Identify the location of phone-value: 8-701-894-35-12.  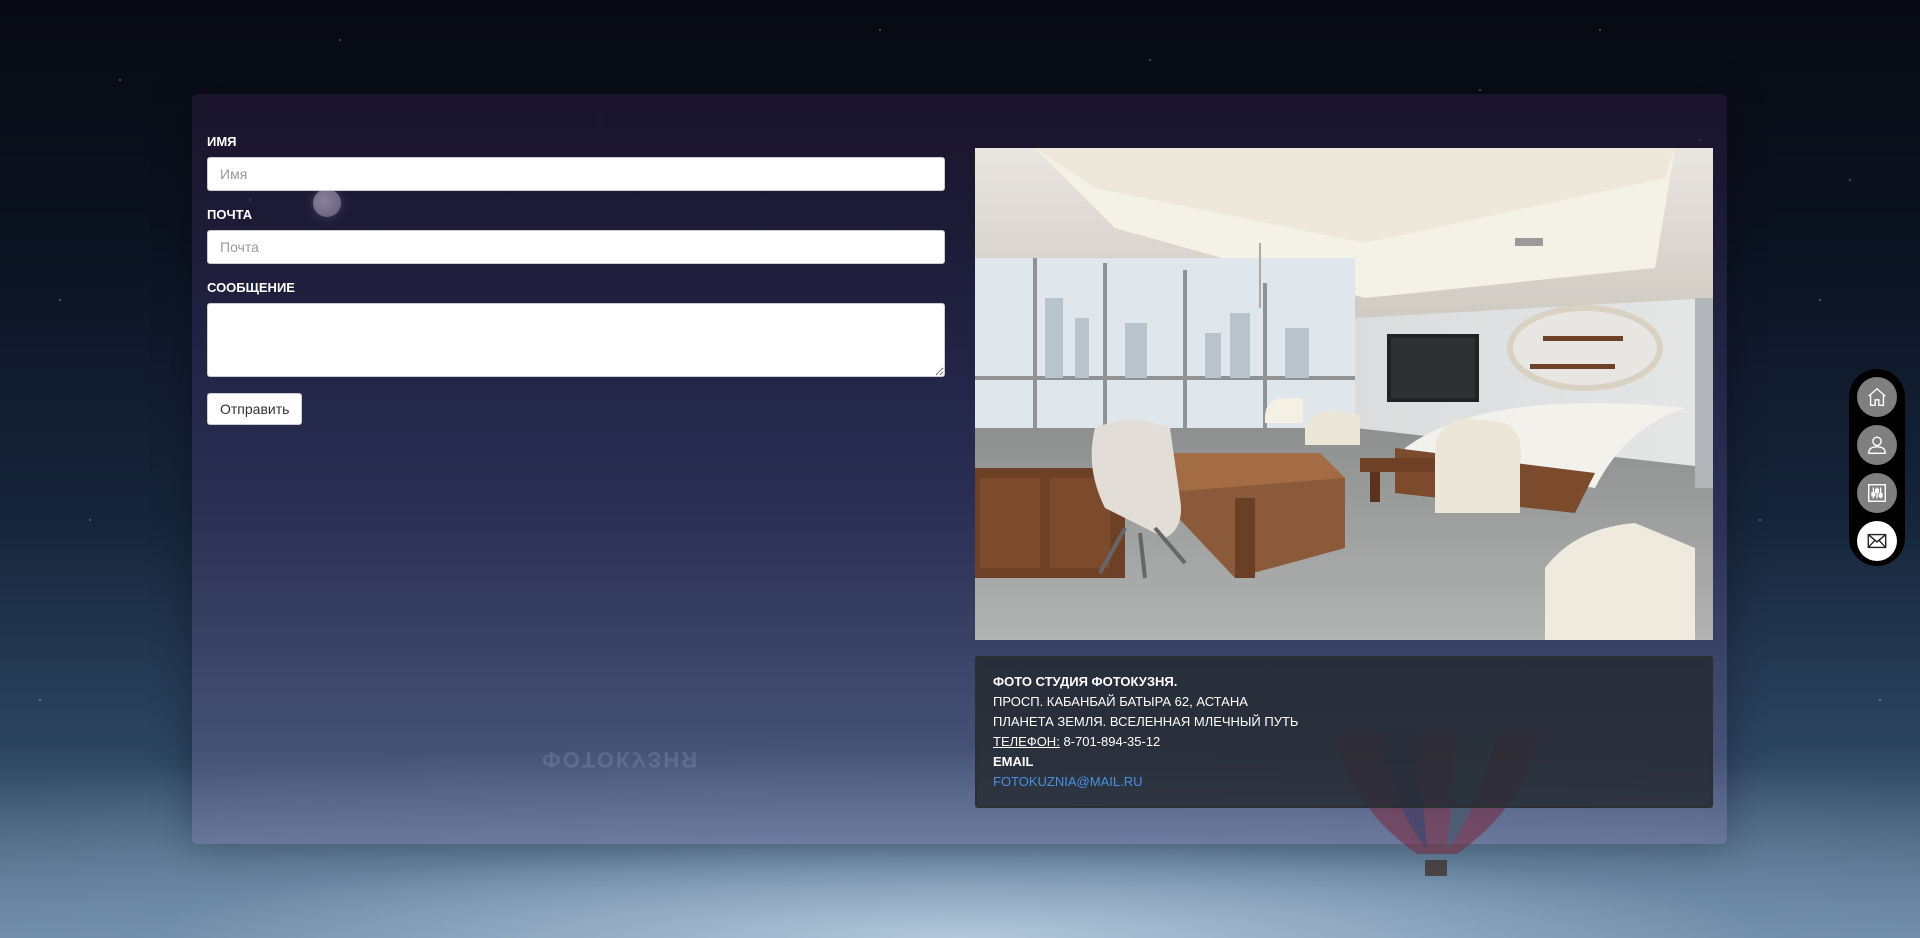
(1112, 741).